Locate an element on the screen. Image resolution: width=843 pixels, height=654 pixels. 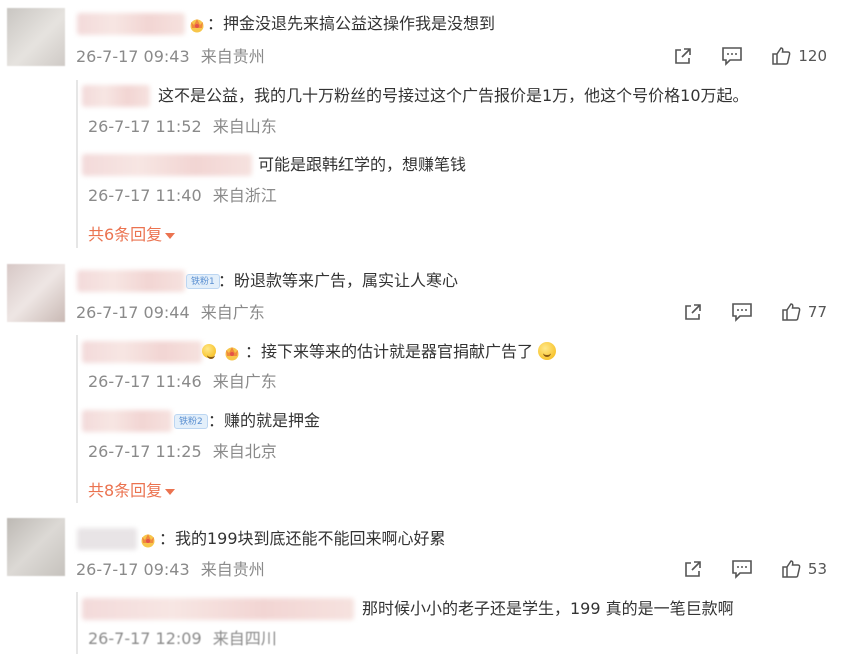
reply-meta: 26-7-17 11:40 来自浙江 is located at coordinates (182, 196).